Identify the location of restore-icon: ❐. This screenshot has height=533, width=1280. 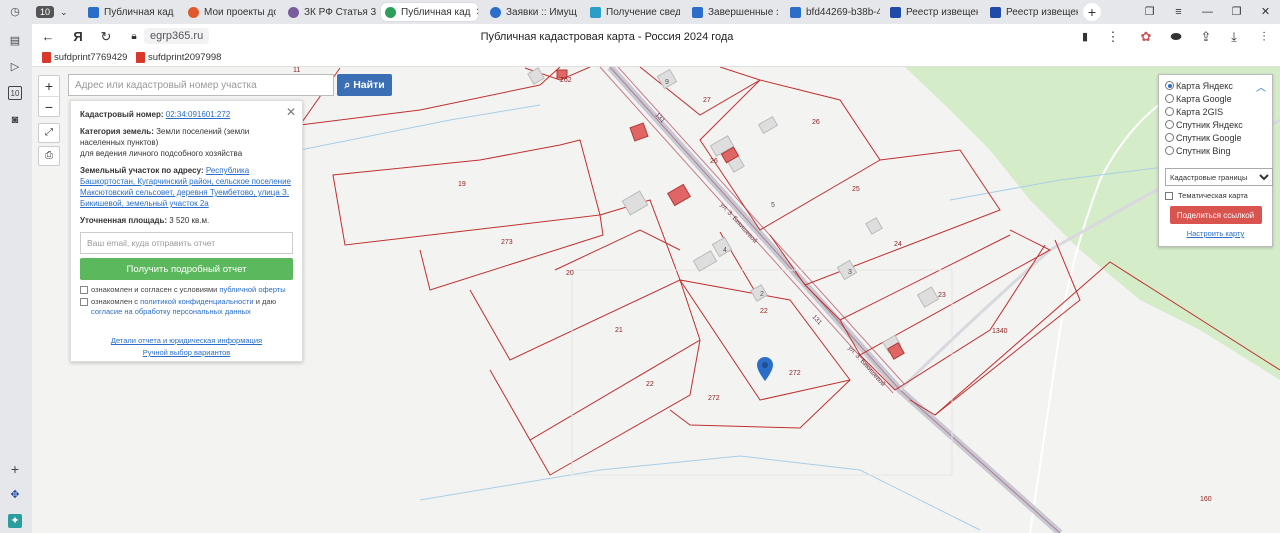
(1236, 12).